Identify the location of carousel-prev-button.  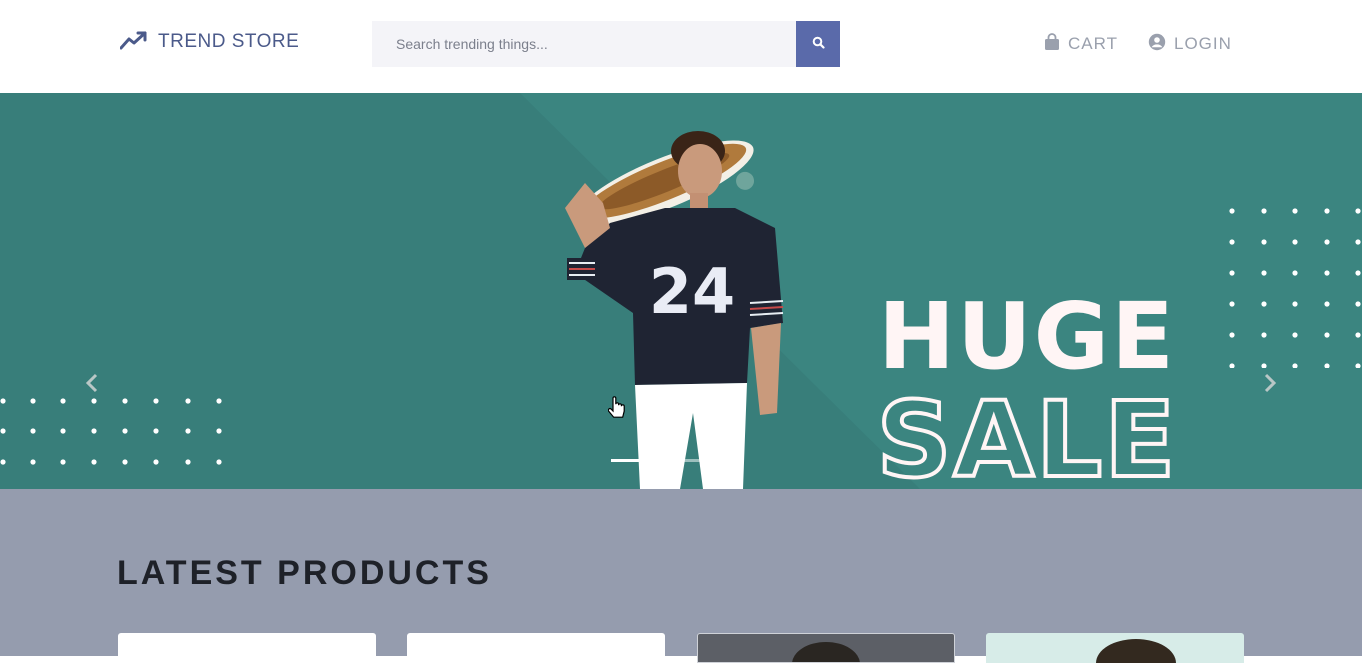
(92, 385).